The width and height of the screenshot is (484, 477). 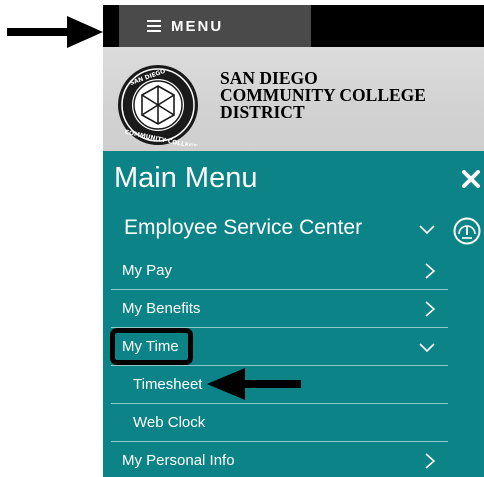 What do you see at coordinates (169, 422) in the screenshot?
I see `menu-item-label: Web Clock` at bounding box center [169, 422].